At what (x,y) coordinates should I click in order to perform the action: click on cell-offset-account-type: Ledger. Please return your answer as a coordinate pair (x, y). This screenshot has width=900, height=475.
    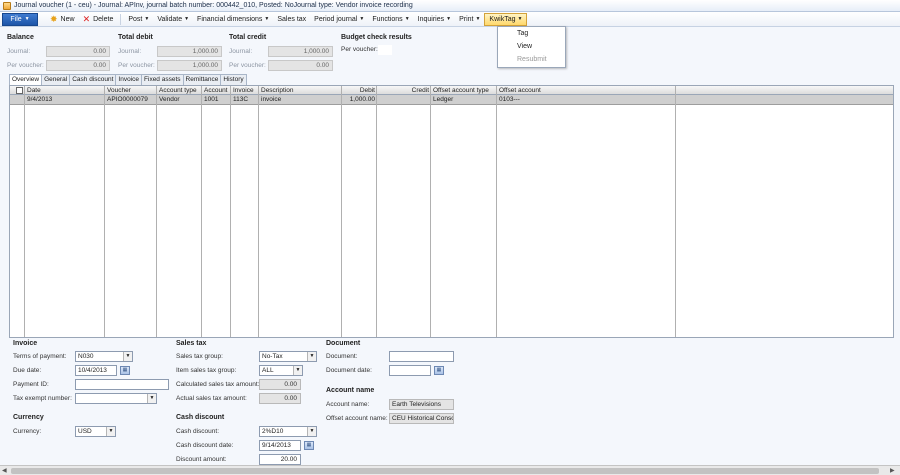
    Looking at the image, I should click on (464, 100).